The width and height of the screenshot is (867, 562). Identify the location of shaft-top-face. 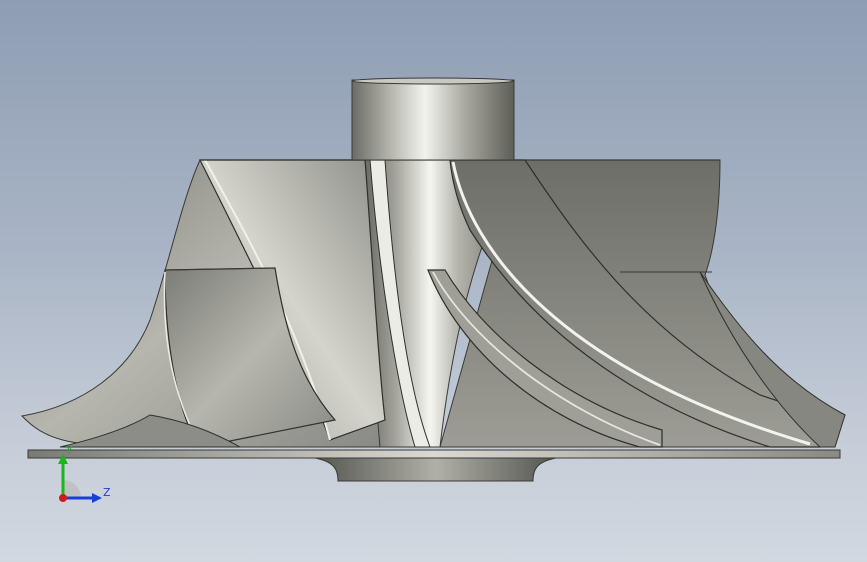
(433, 81).